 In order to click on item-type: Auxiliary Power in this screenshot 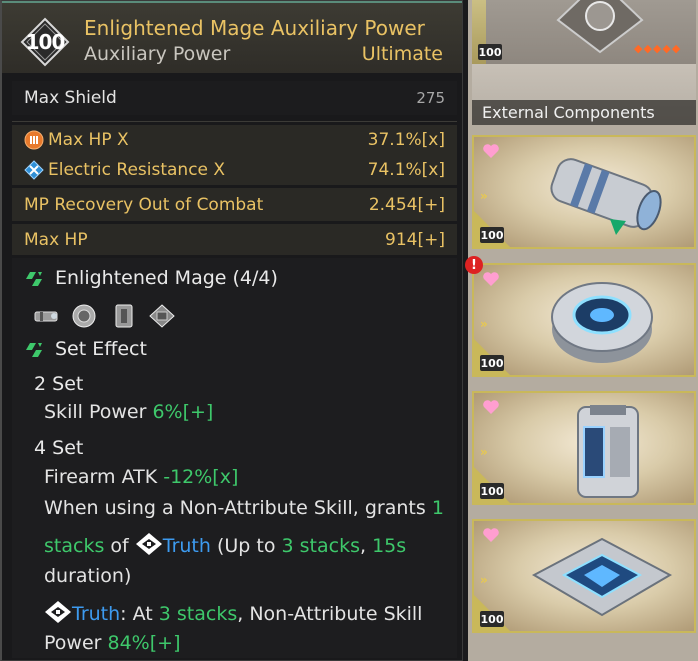, I will do `click(157, 54)`.